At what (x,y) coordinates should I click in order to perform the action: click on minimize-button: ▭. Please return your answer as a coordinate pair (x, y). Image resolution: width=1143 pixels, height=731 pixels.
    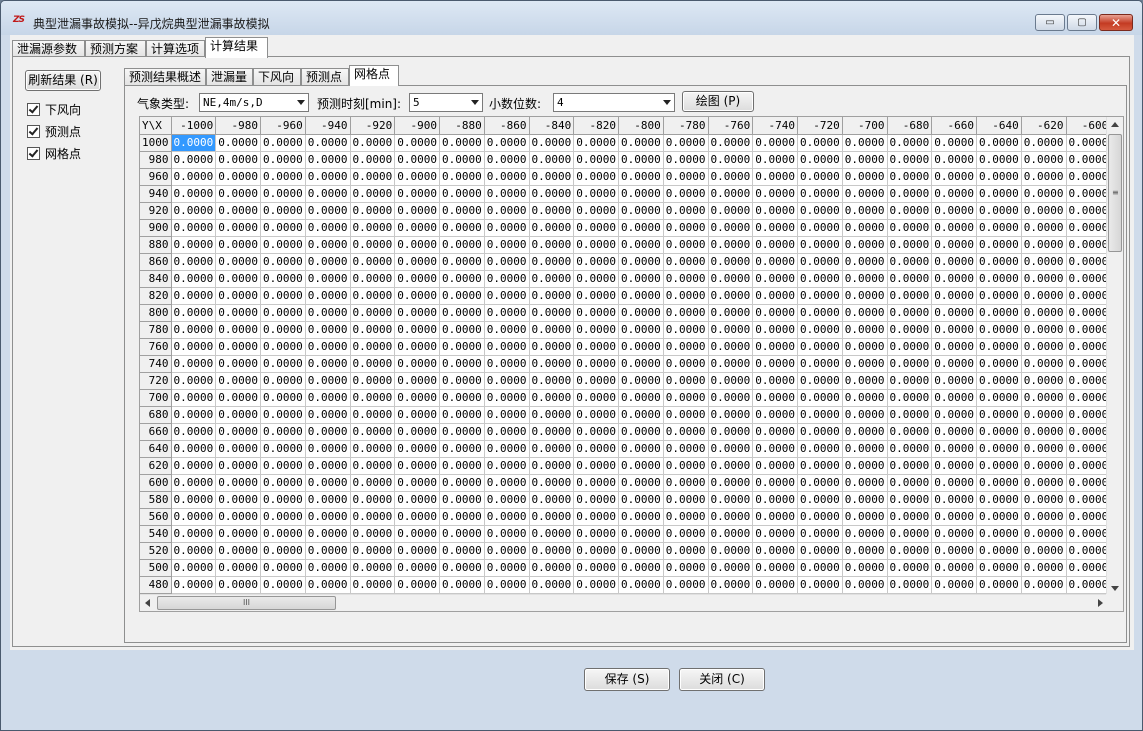
    Looking at the image, I should click on (1050, 22).